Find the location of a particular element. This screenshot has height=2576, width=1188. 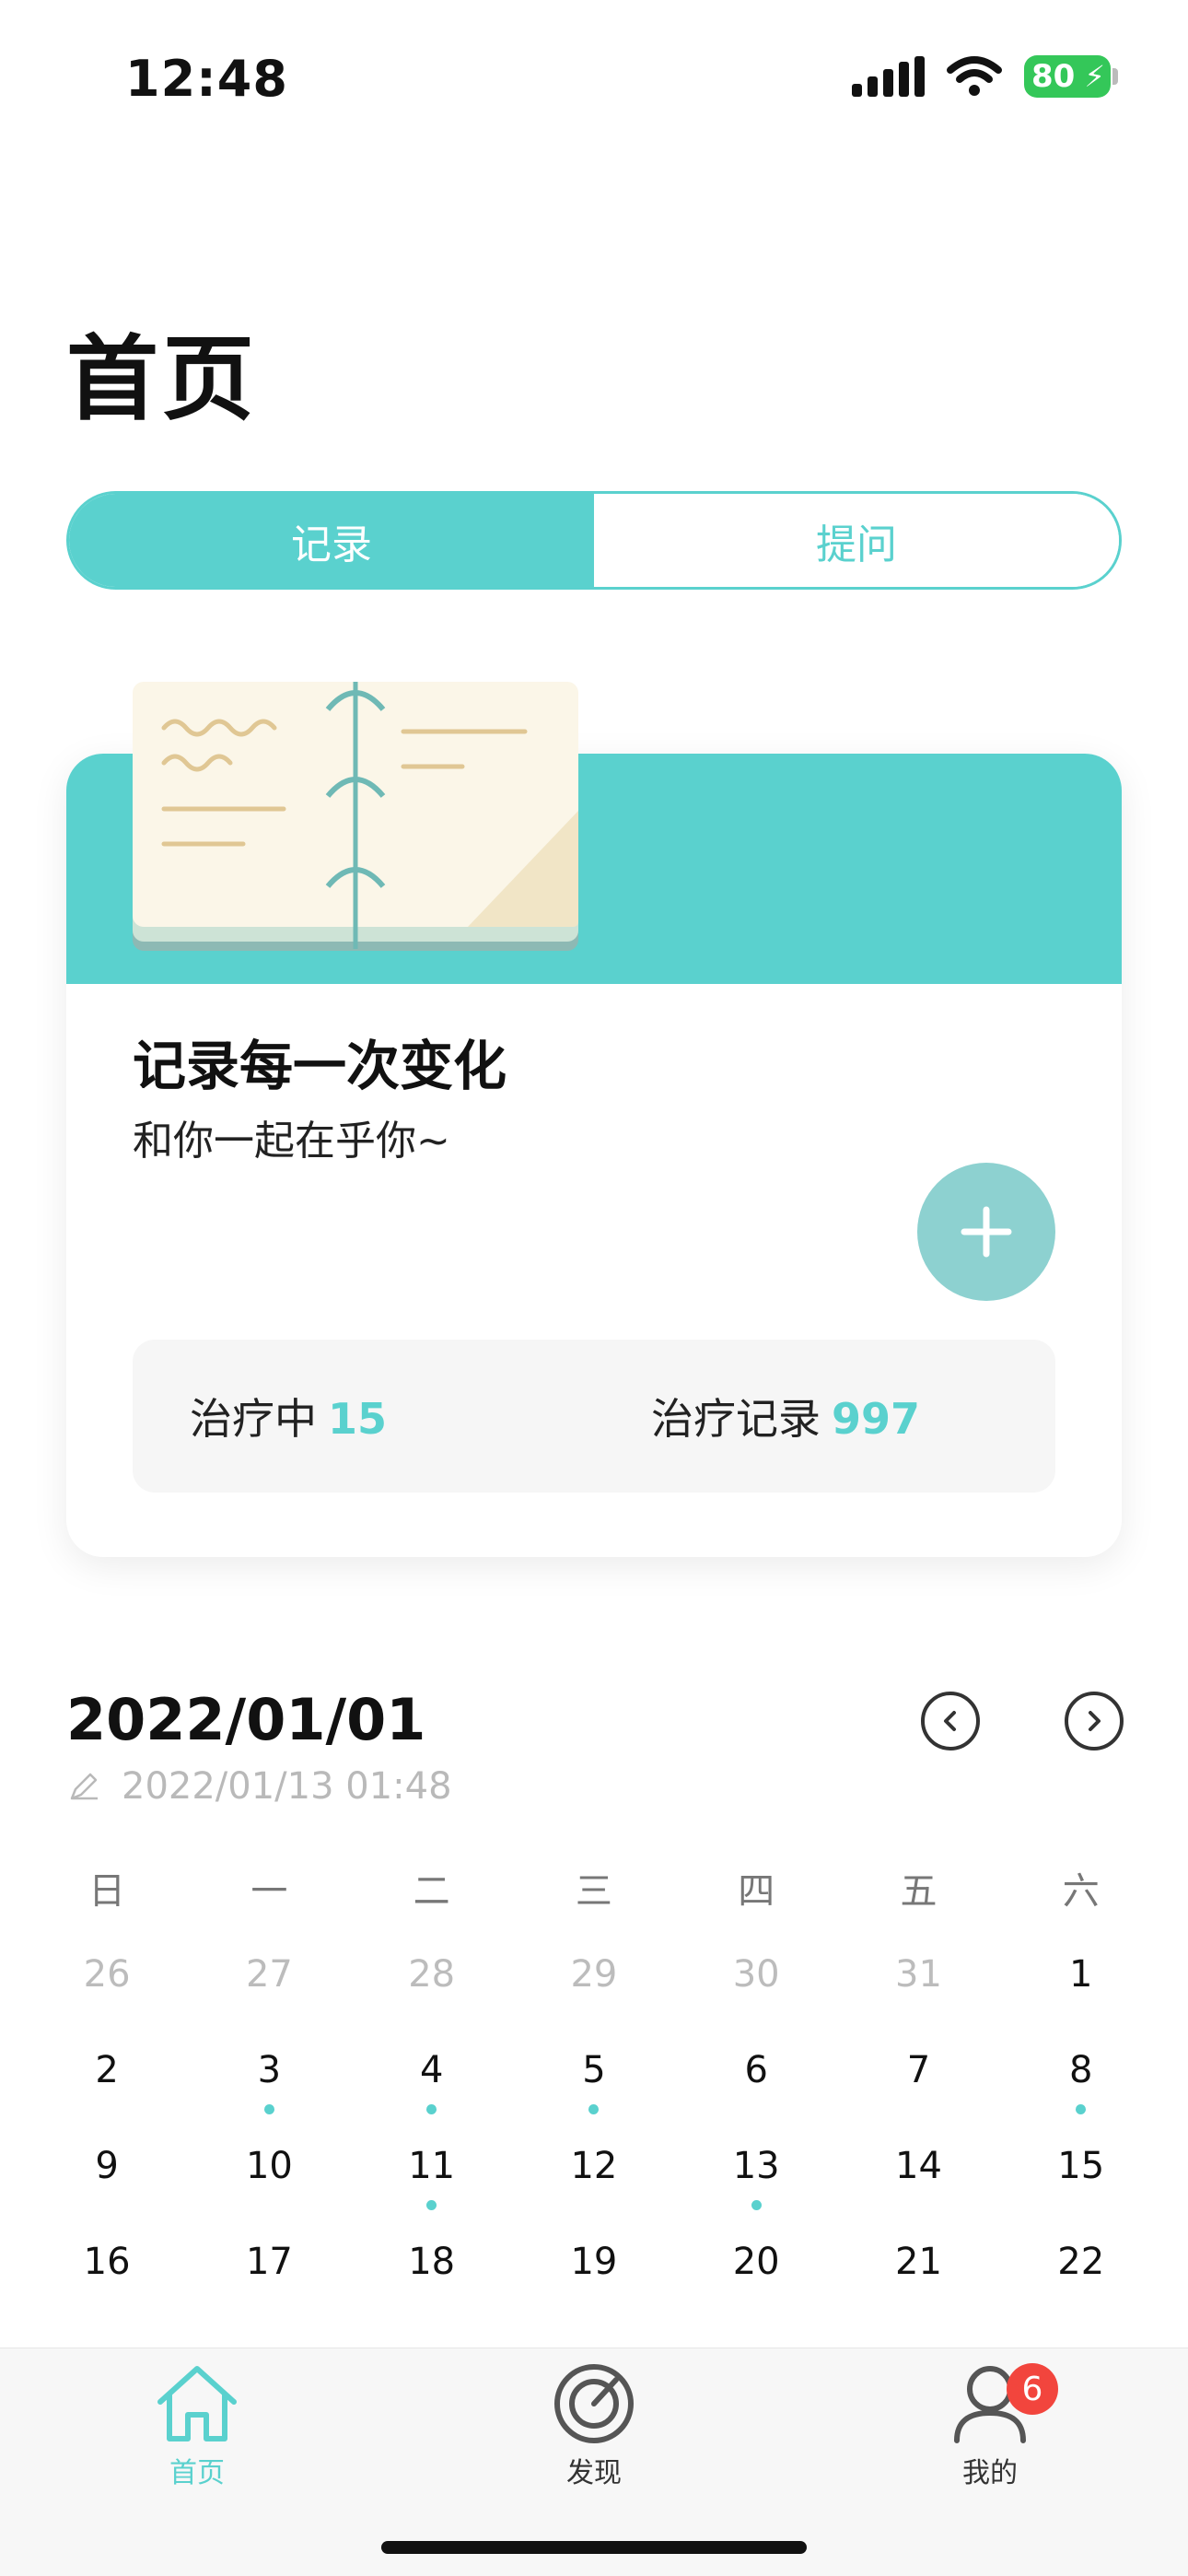

calendar-day: 28 is located at coordinates (432, 1988).